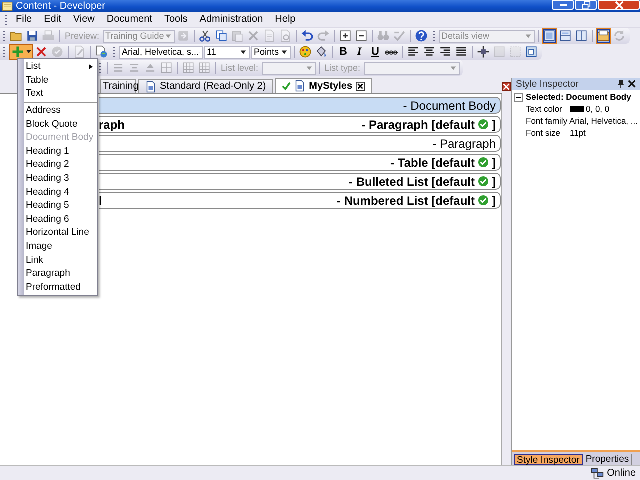 The width and height of the screenshot is (640, 480). What do you see at coordinates (300, 143) in the screenshot?
I see `style-row: - Paragraph` at bounding box center [300, 143].